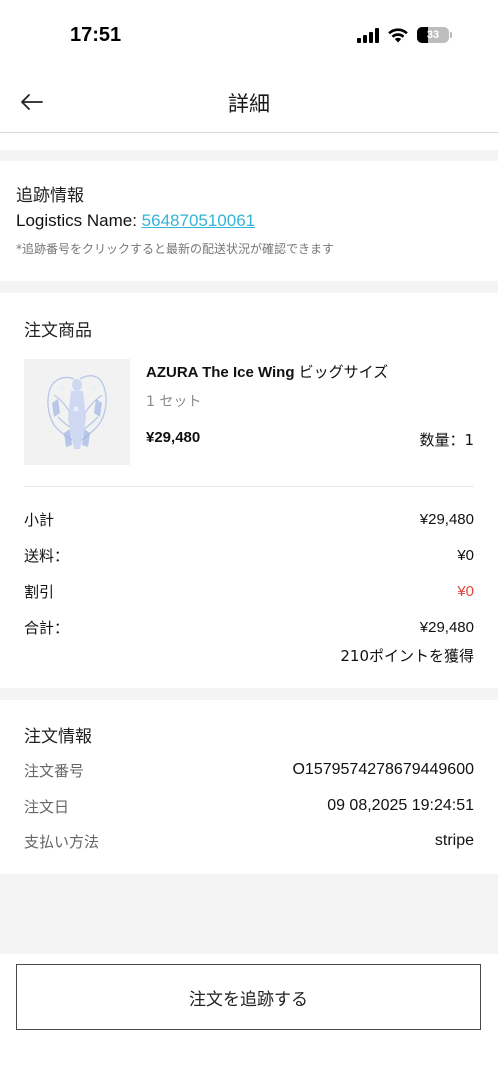 The image size is (498, 1080). I want to click on product-figure-image, so click(77, 412).